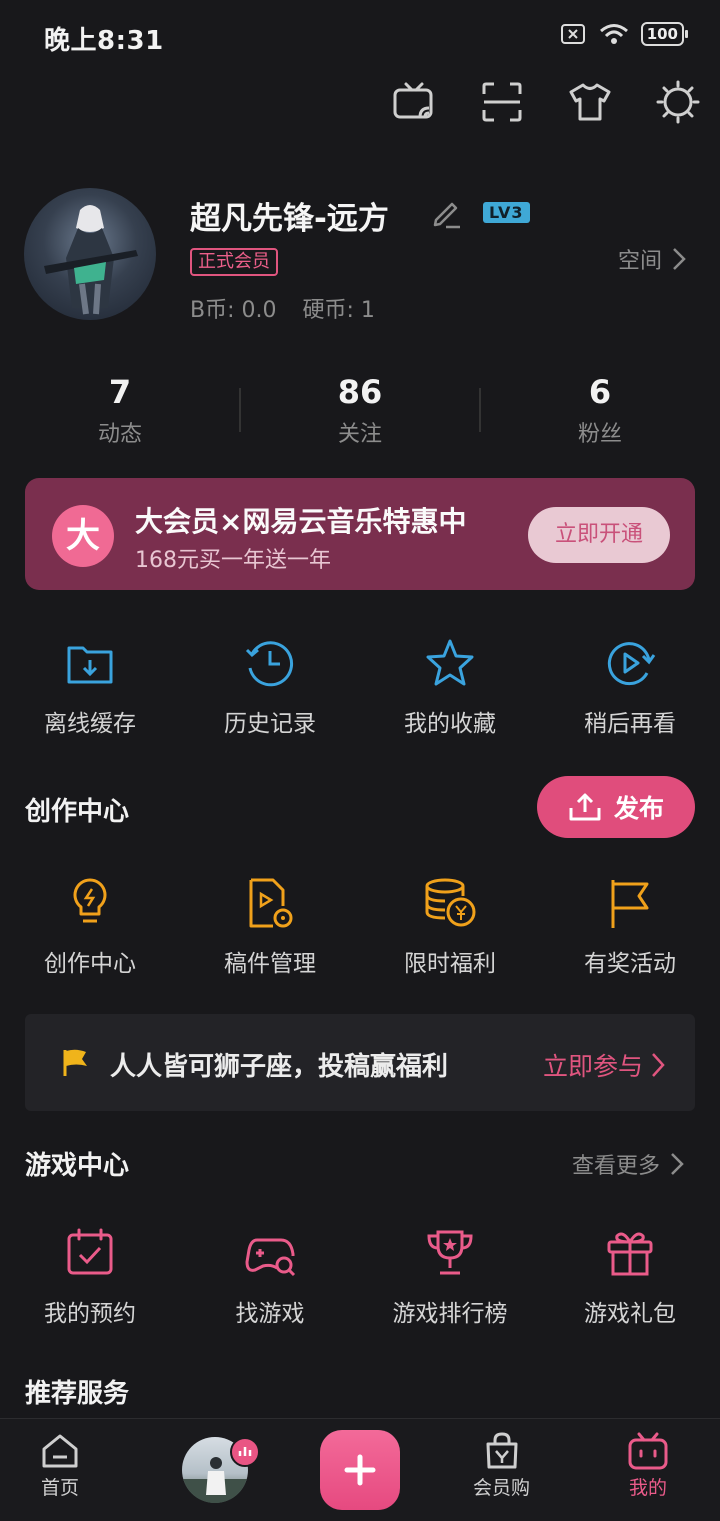 Image resolution: width=720 pixels, height=1521 pixels. Describe the element at coordinates (631, 664) in the screenshot. I see `watch-later-icon` at that location.